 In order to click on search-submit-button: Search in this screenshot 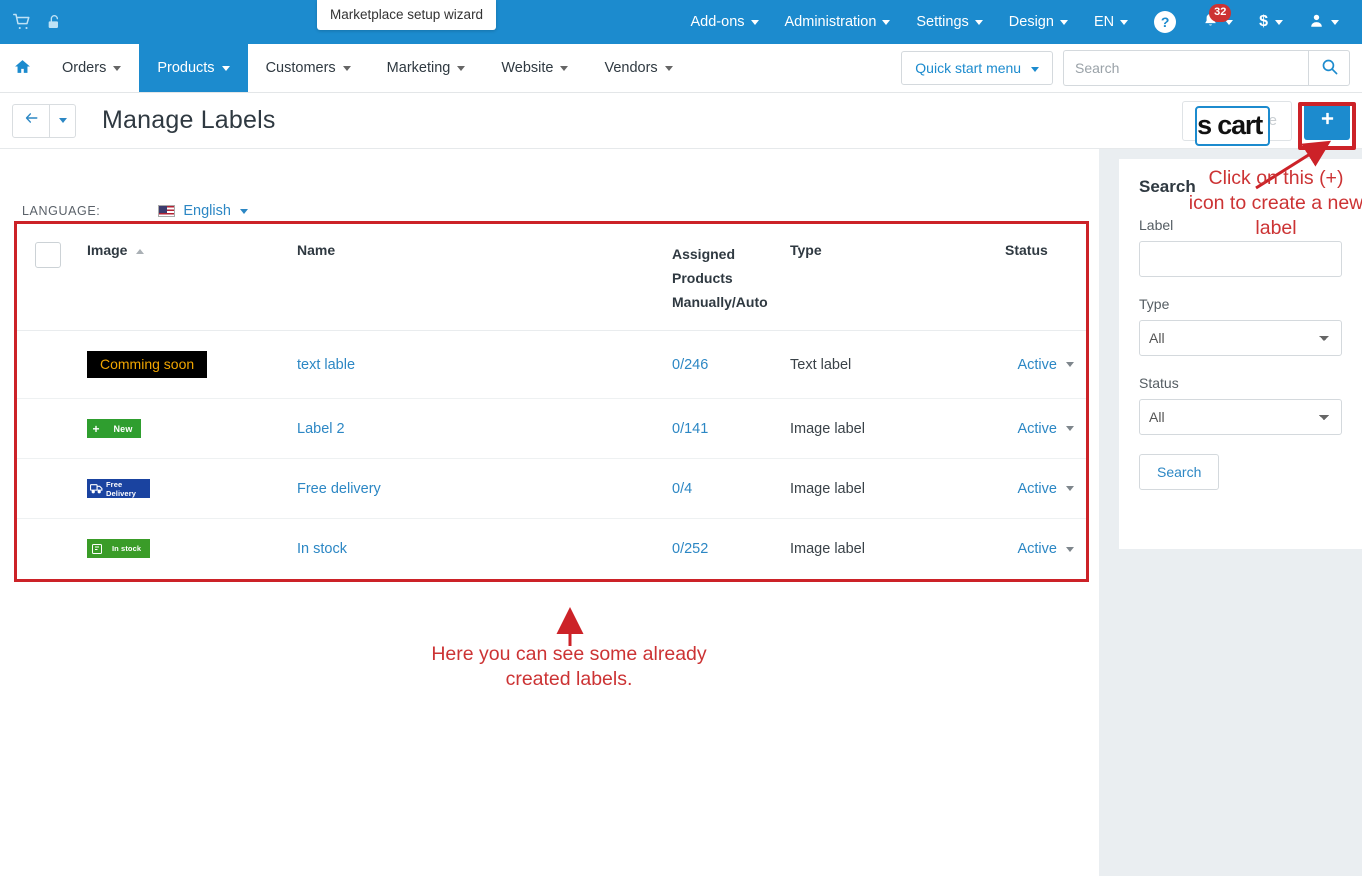, I will do `click(1179, 472)`.